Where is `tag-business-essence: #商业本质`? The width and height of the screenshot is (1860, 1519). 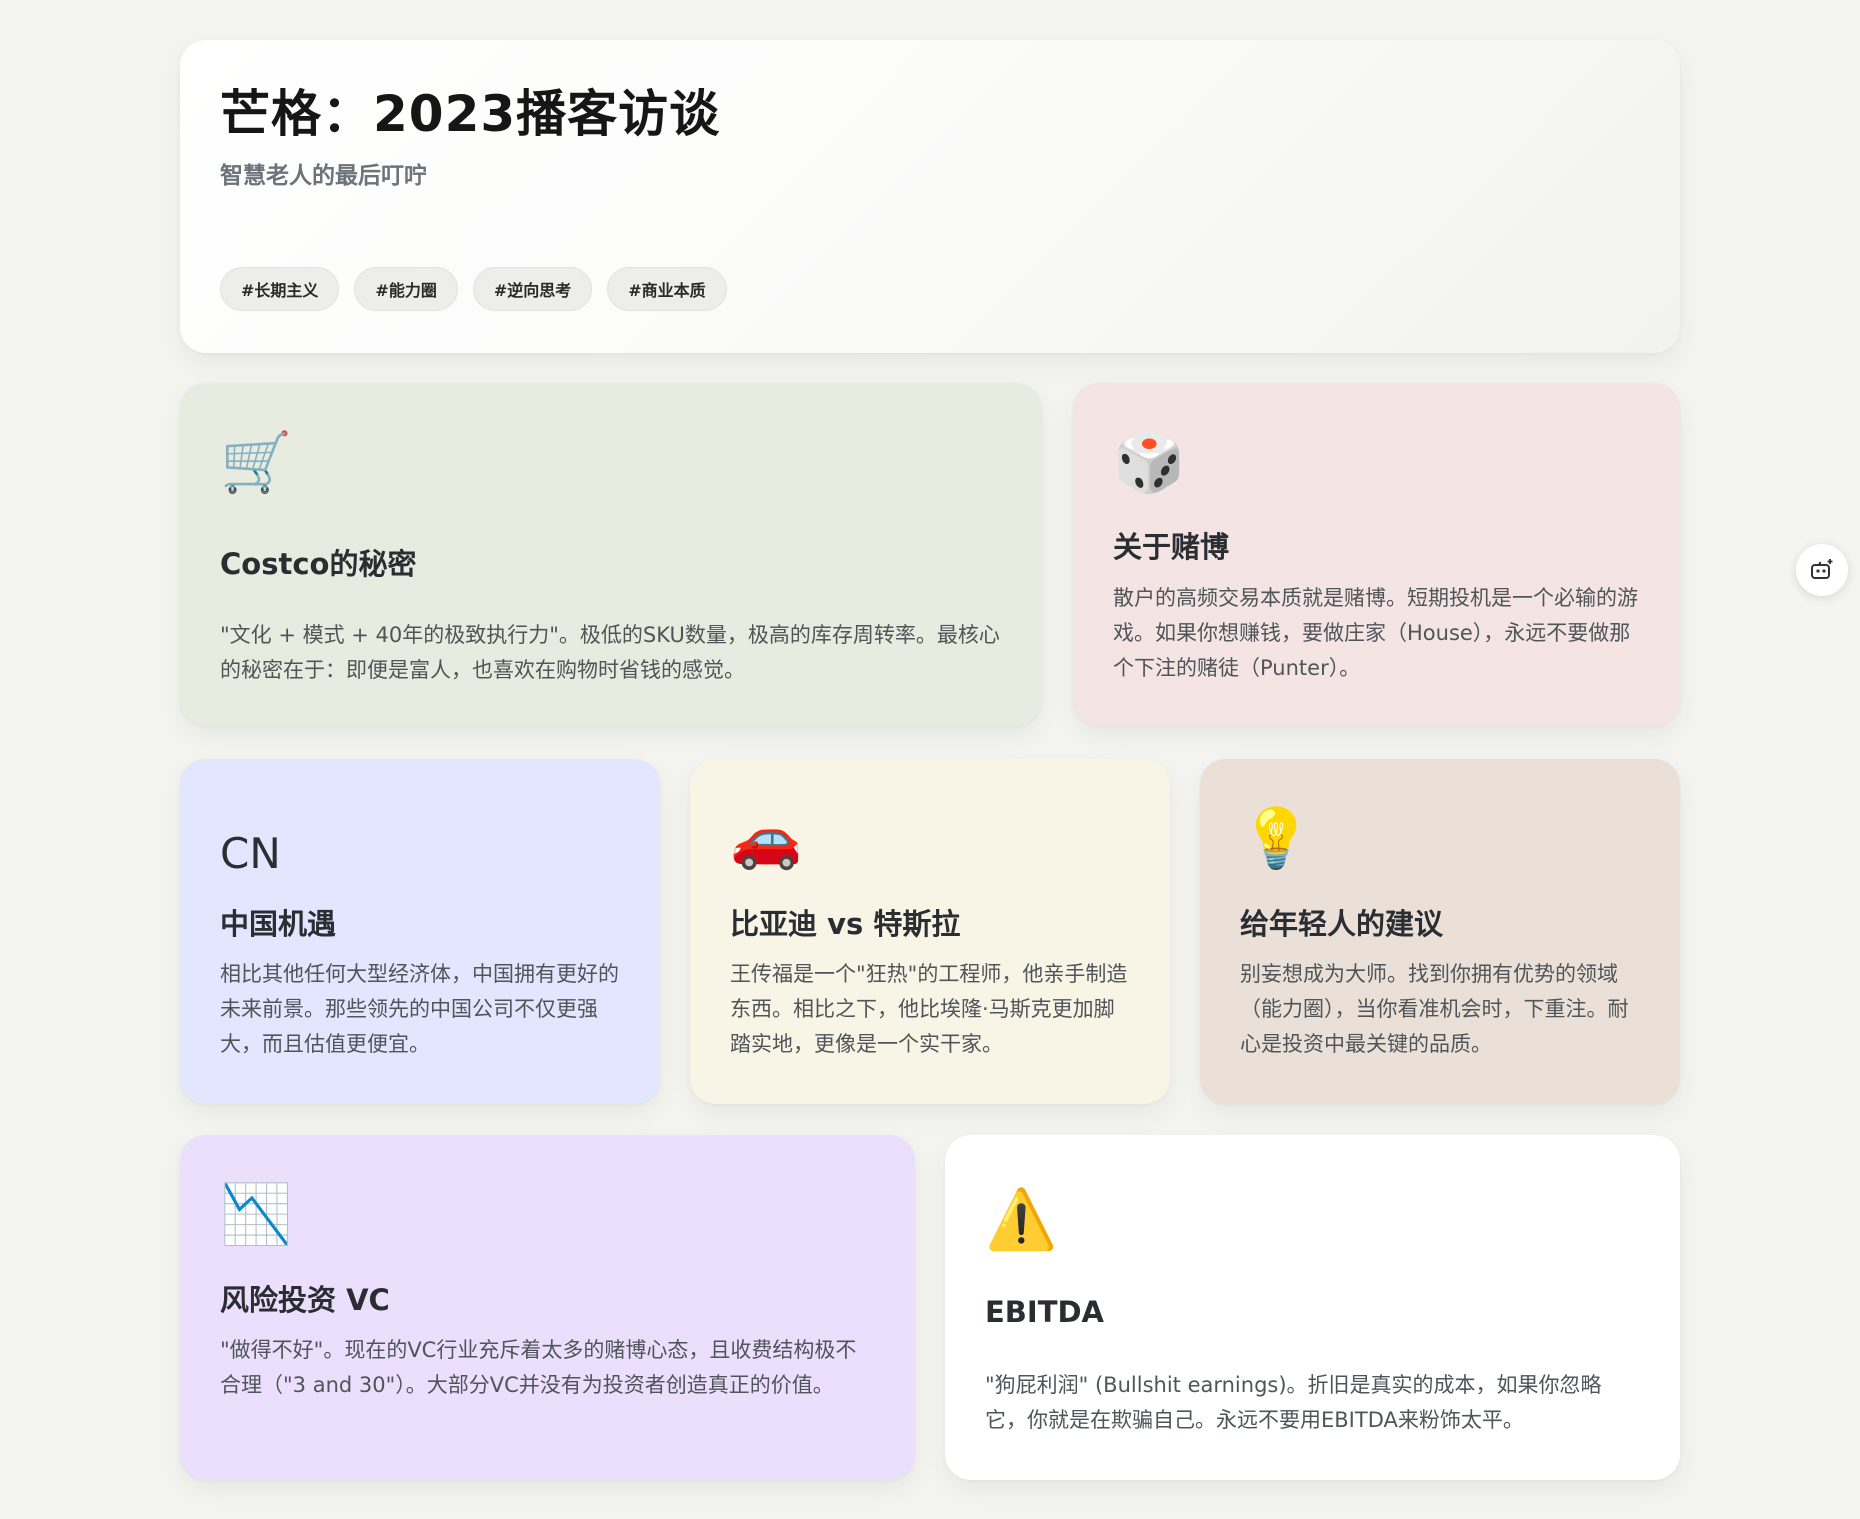
tag-business-essence: #商业本质 is located at coordinates (667, 289).